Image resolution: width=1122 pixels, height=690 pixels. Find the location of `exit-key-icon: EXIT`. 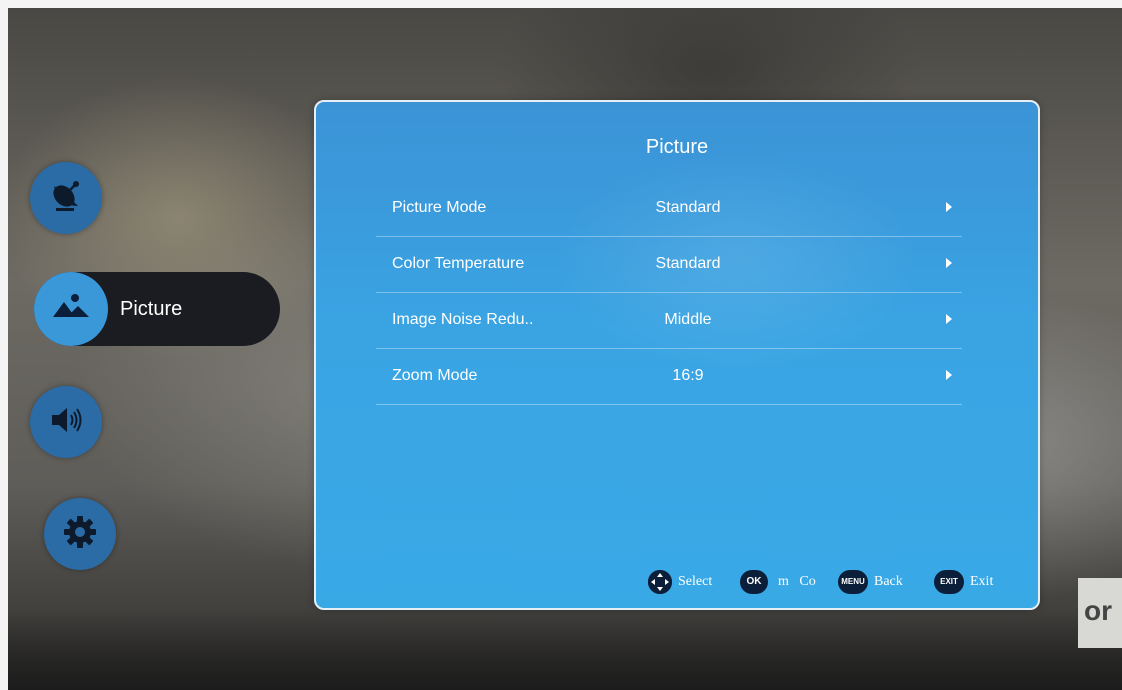

exit-key-icon: EXIT is located at coordinates (949, 582).